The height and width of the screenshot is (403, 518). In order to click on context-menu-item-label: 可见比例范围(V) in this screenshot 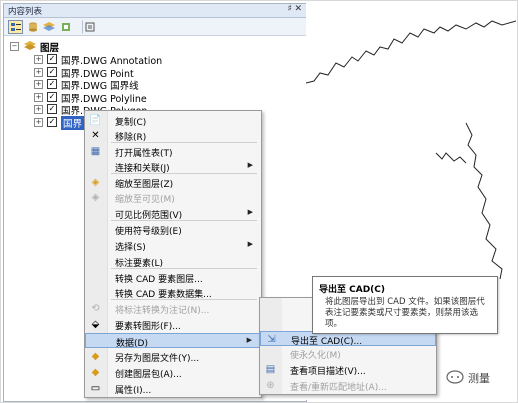, I will do `click(149, 216)`.